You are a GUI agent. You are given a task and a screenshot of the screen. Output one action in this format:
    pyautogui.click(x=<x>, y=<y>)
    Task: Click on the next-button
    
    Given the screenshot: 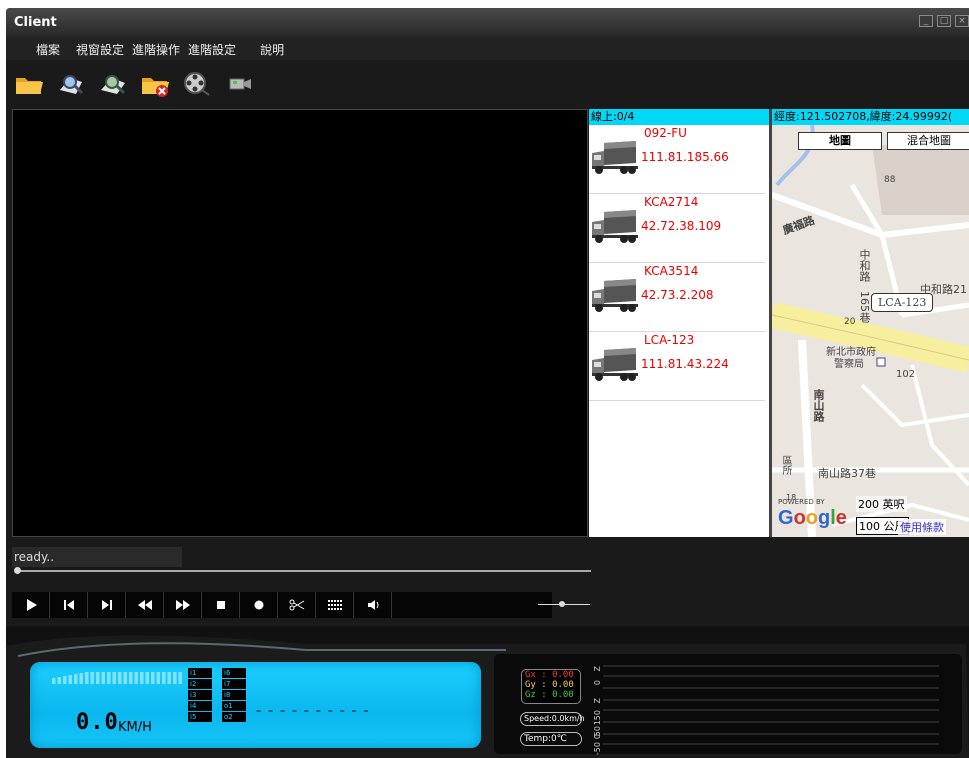 What is the action you would take?
    pyautogui.click(x=107, y=605)
    